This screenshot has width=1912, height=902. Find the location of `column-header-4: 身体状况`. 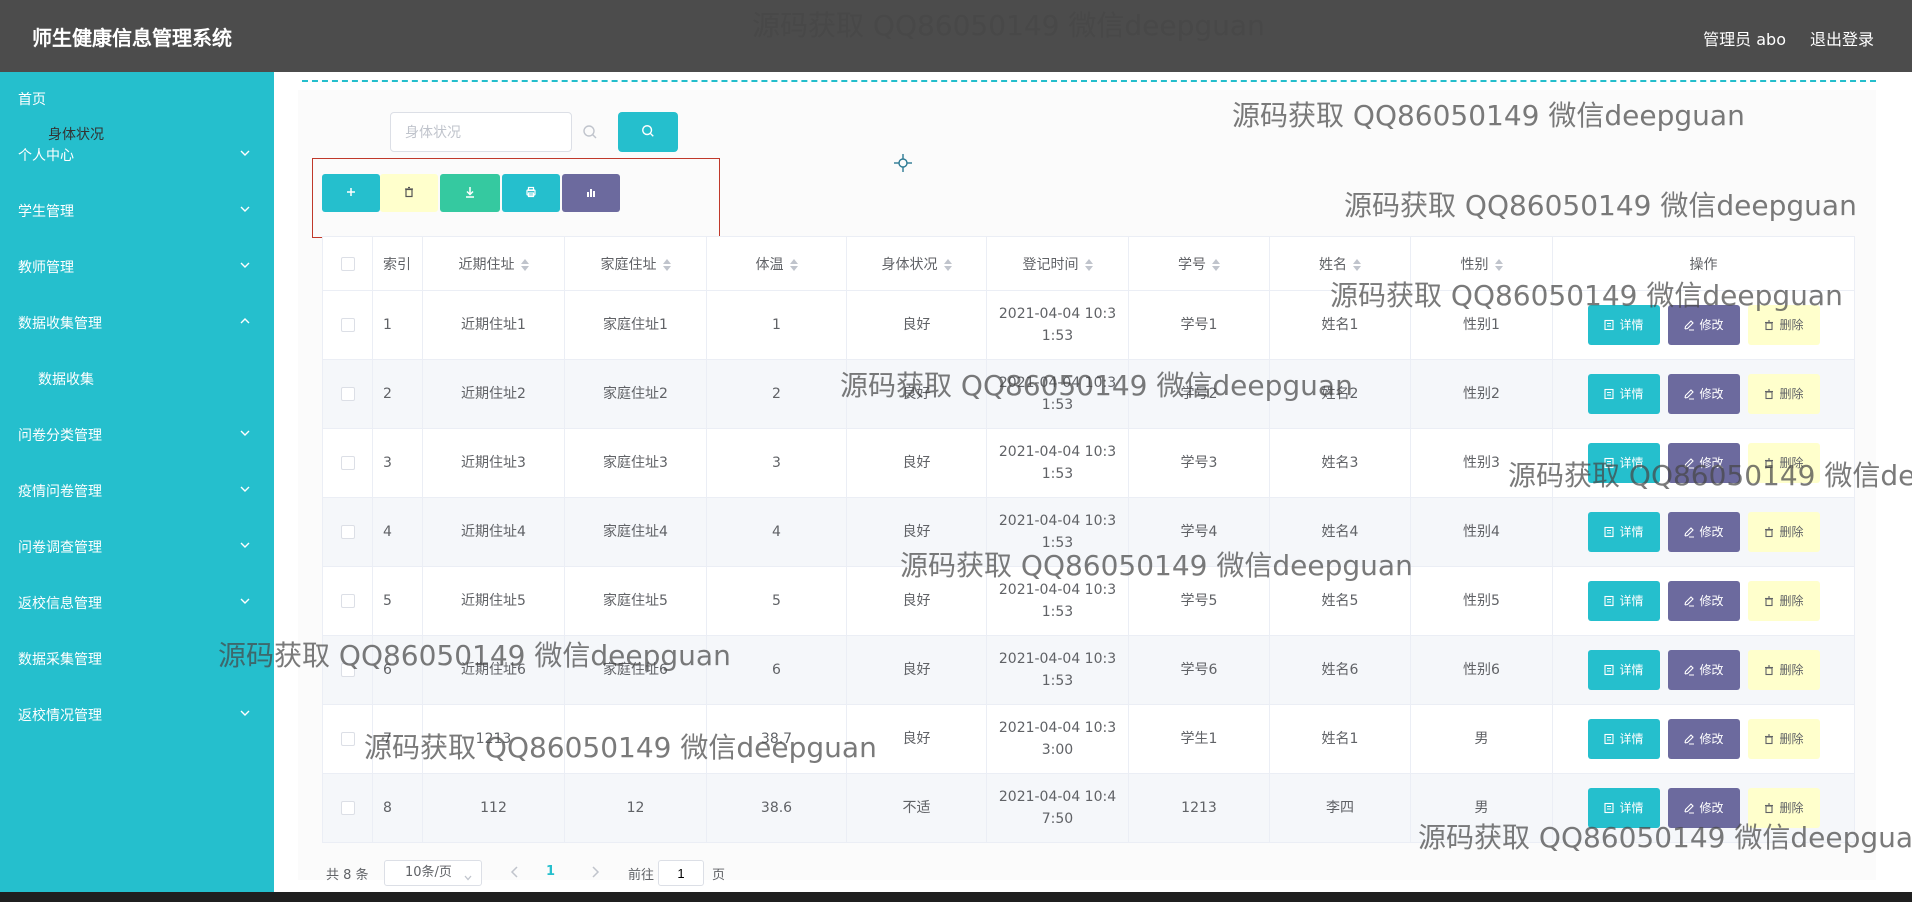

column-header-4: 身体状况 is located at coordinates (916, 263).